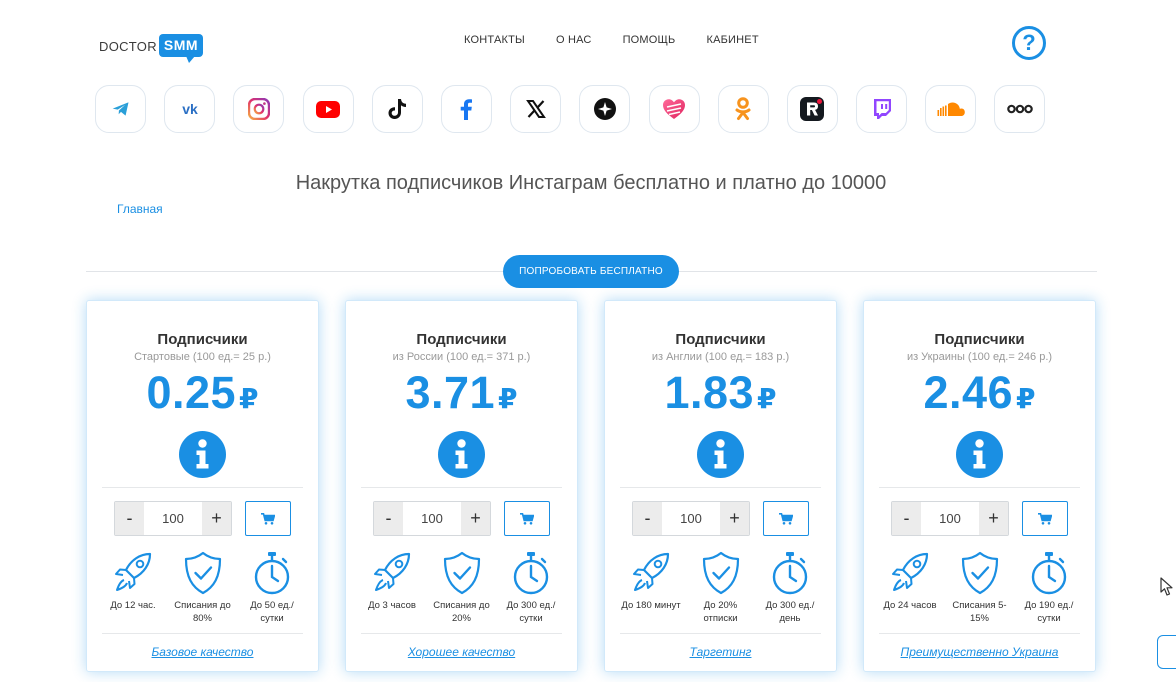 The width and height of the screenshot is (1176, 682). I want to click on nav-contacts: КОНТАКТЫ, so click(494, 40).